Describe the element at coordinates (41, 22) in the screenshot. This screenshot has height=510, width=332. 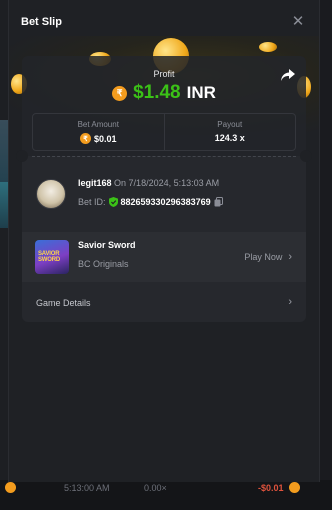
I see `modal-title: Bet Slip` at that location.